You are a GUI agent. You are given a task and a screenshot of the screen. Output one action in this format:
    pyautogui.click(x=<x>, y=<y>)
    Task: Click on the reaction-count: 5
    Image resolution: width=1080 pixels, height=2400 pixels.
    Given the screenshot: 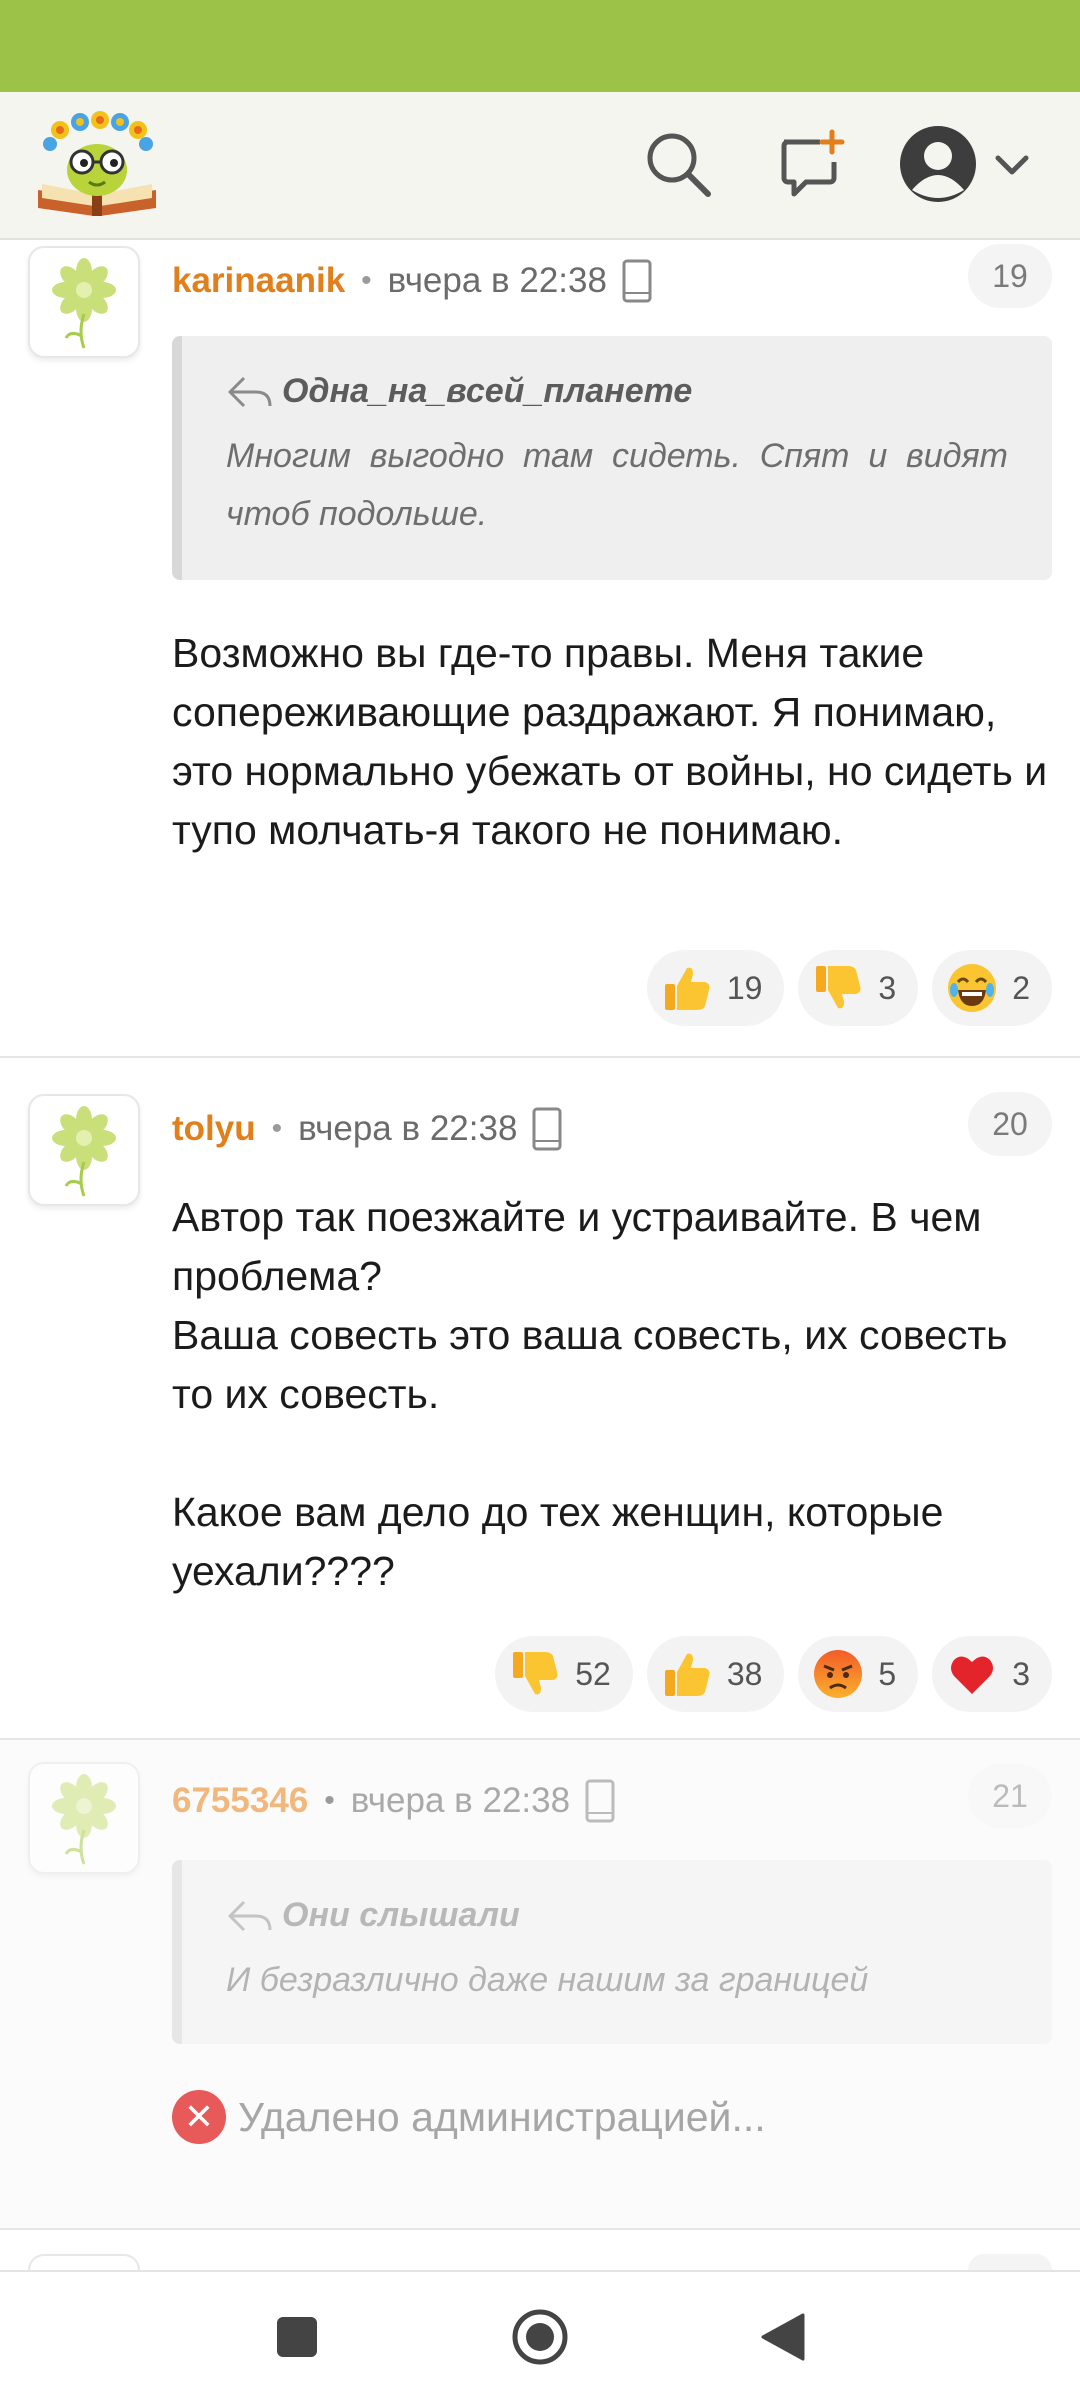 What is the action you would take?
    pyautogui.click(x=887, y=1673)
    